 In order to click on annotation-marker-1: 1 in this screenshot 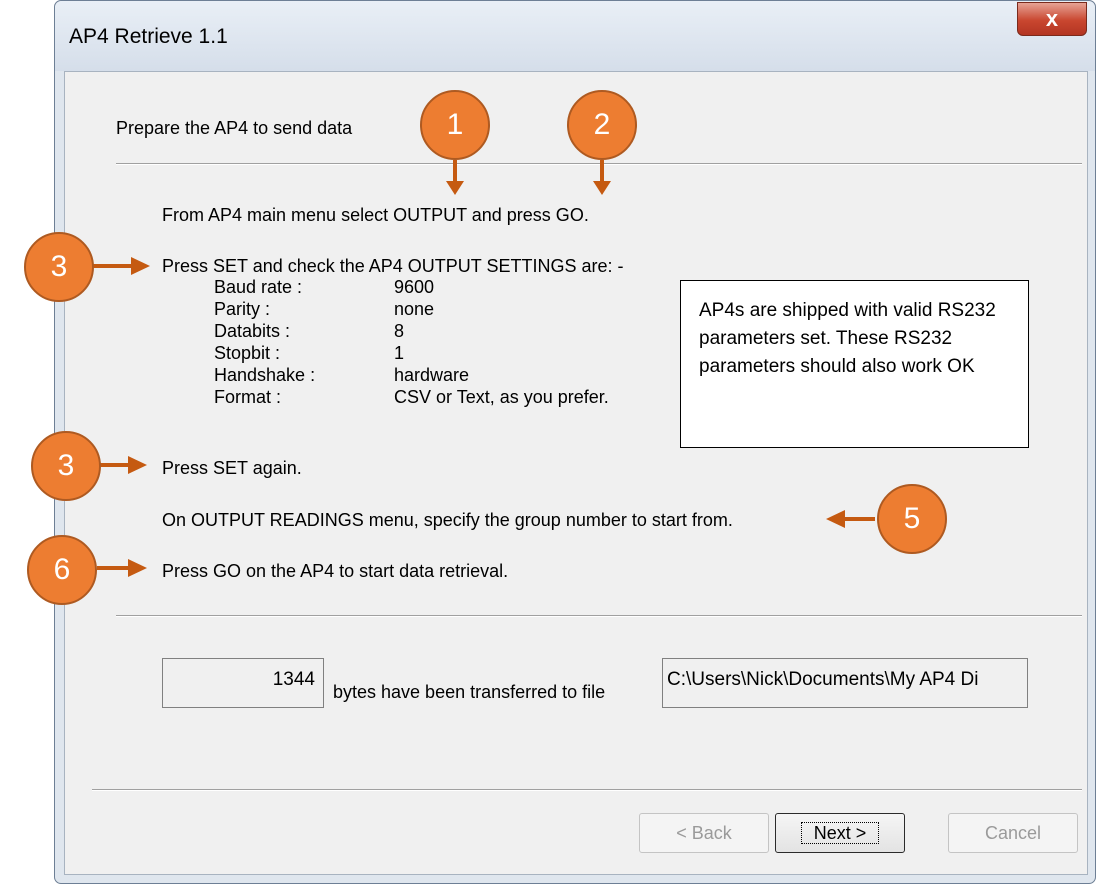, I will do `click(455, 125)`.